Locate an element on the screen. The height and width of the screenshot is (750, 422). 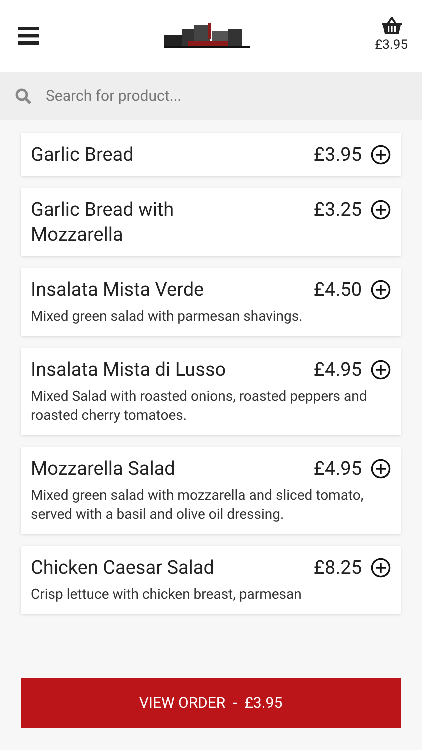
product-card: Insalata Mista Verde £4.50 Mixed green salad with parmesan shavings. is located at coordinates (211, 302).